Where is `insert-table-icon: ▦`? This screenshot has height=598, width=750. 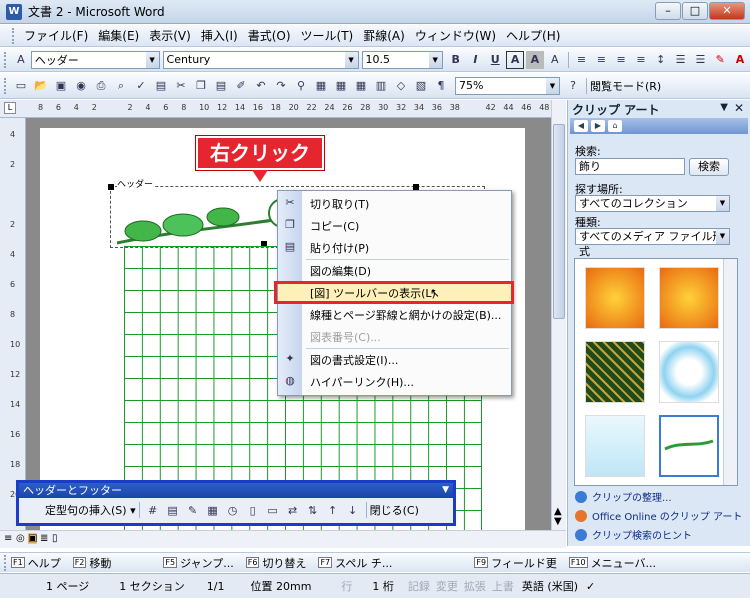
insert-table-icon: ▦ is located at coordinates (341, 86).